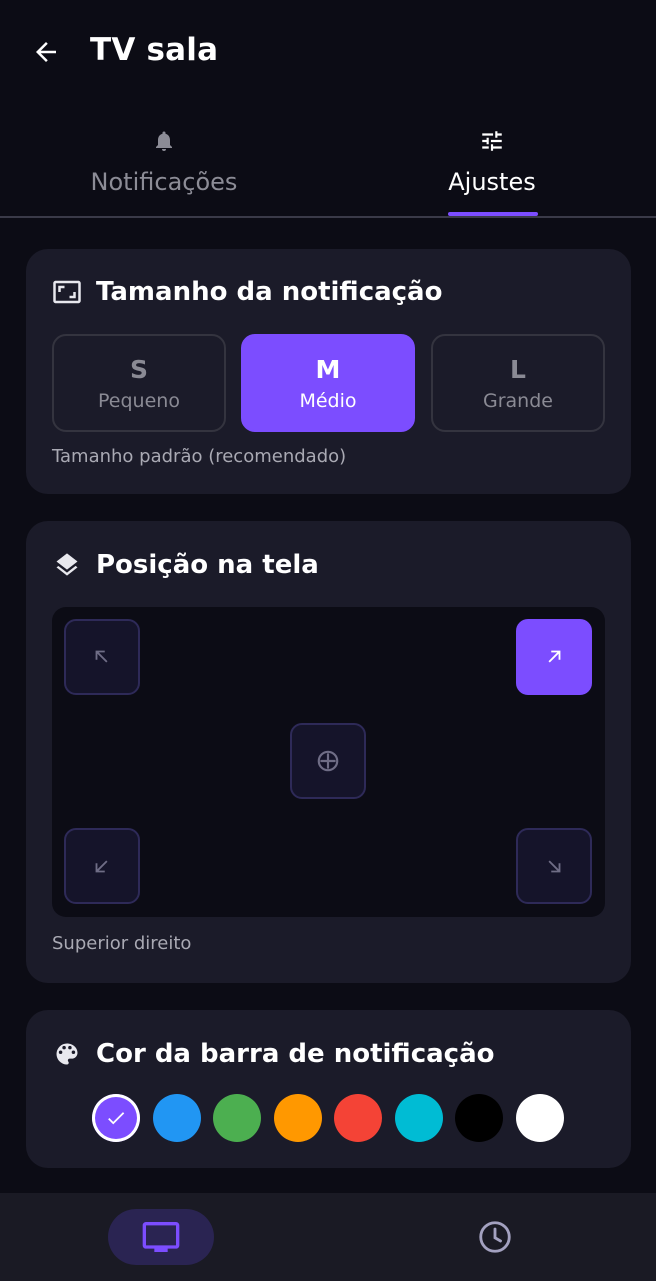 The height and width of the screenshot is (1281, 656). I want to click on card-title: Cor da barra de notificação, so click(295, 1054).